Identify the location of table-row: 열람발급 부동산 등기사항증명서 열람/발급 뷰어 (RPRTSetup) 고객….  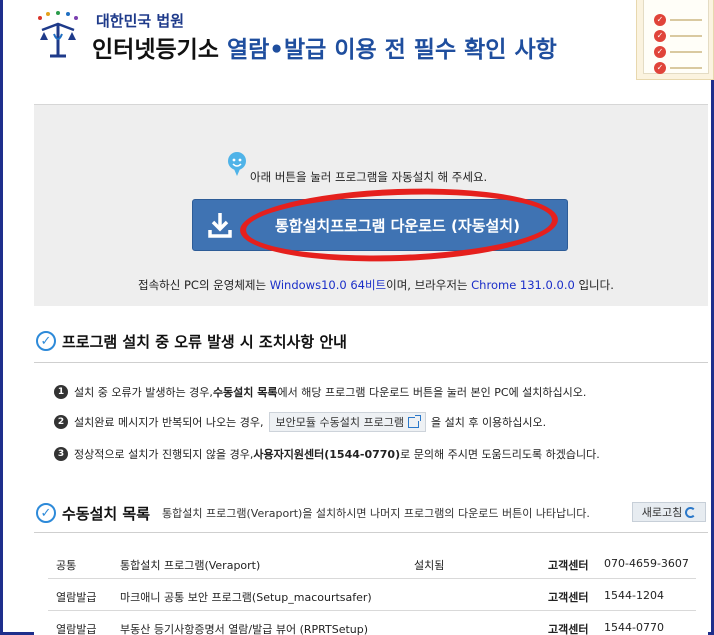
(371, 623).